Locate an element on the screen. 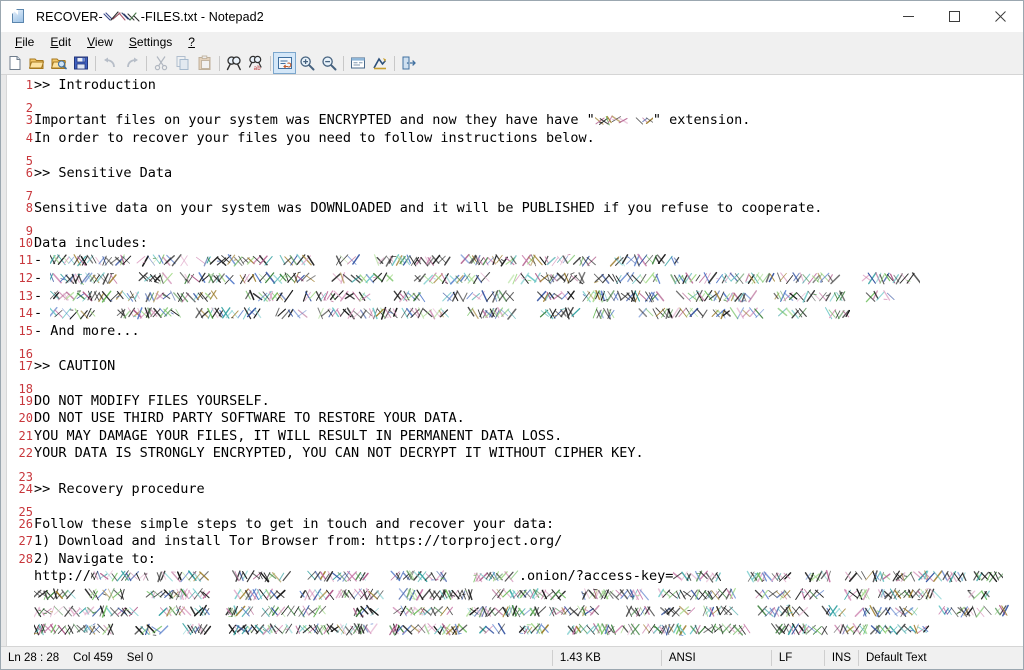  editor-line: 18 is located at coordinates (515, 385).